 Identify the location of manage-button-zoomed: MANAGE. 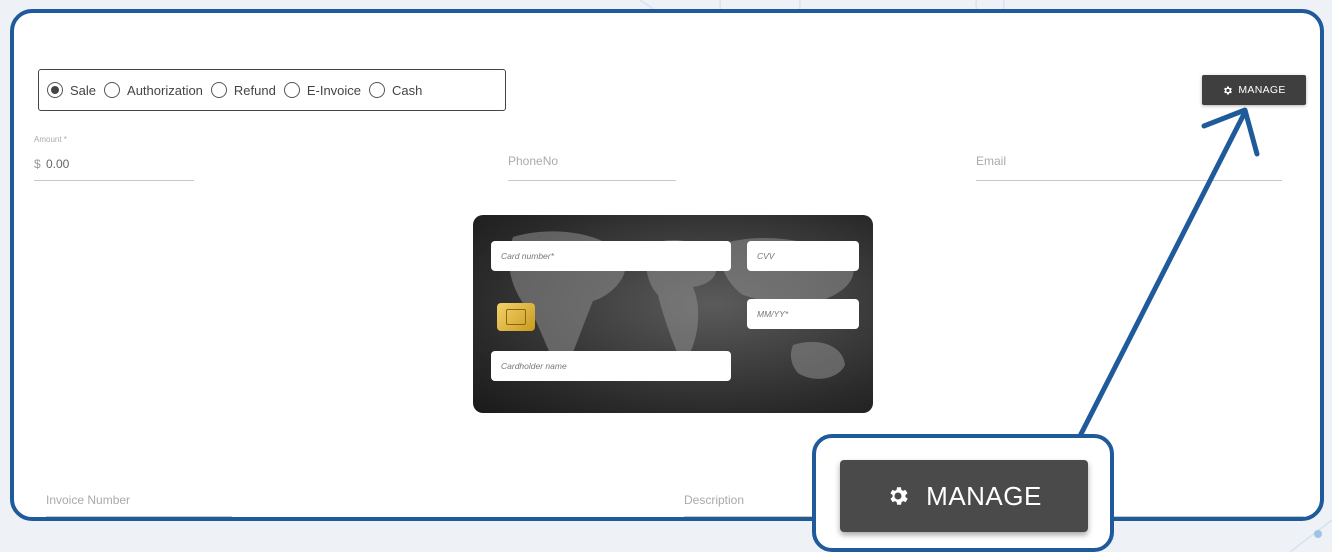
(964, 496).